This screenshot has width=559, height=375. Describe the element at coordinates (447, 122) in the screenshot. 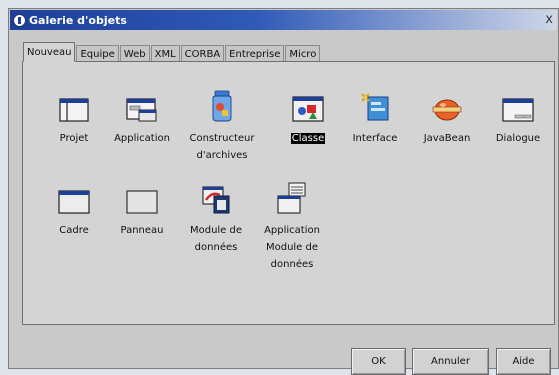

I see `gallery-item-javabean: JavaBean` at that location.